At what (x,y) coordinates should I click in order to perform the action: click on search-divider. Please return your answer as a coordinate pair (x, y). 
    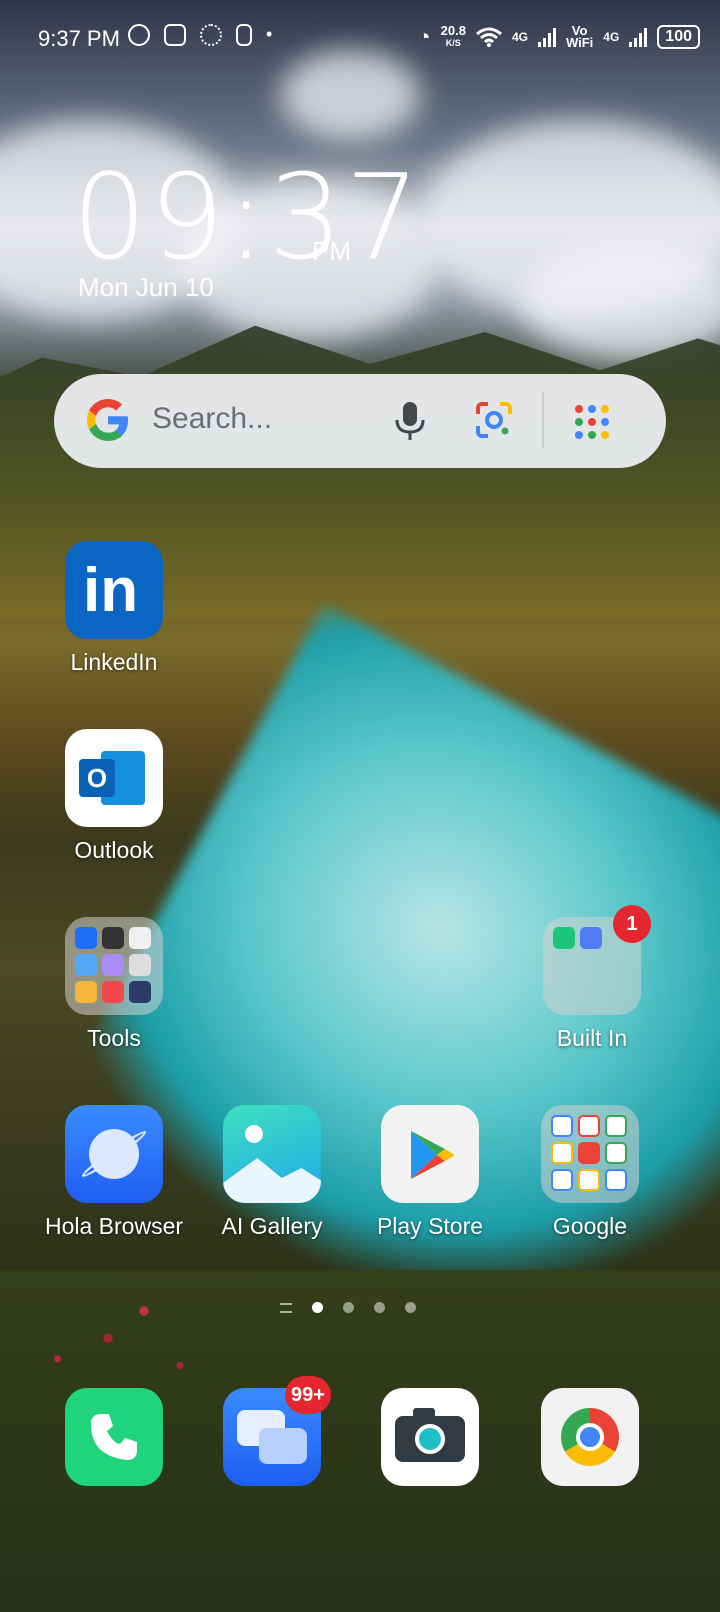
    Looking at the image, I should click on (543, 420).